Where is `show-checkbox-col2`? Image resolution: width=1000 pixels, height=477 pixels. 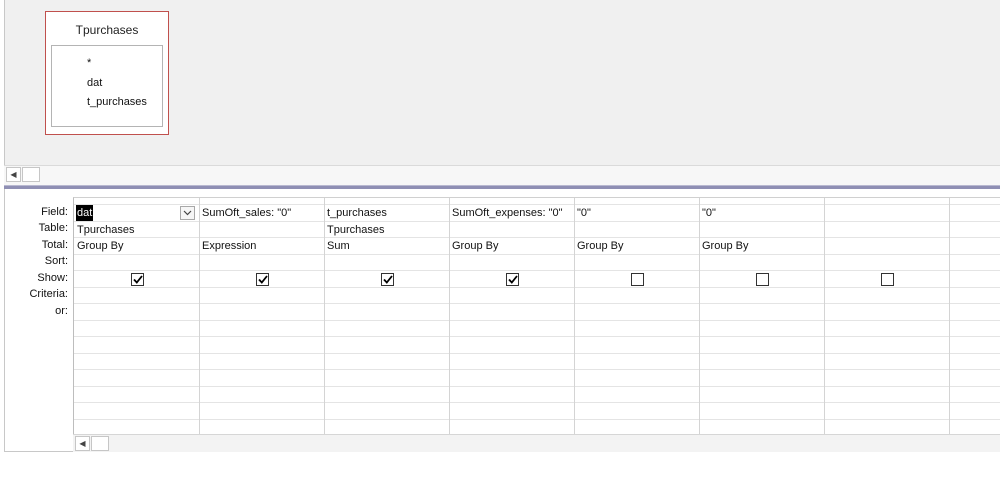
show-checkbox-col2 is located at coordinates (262, 279).